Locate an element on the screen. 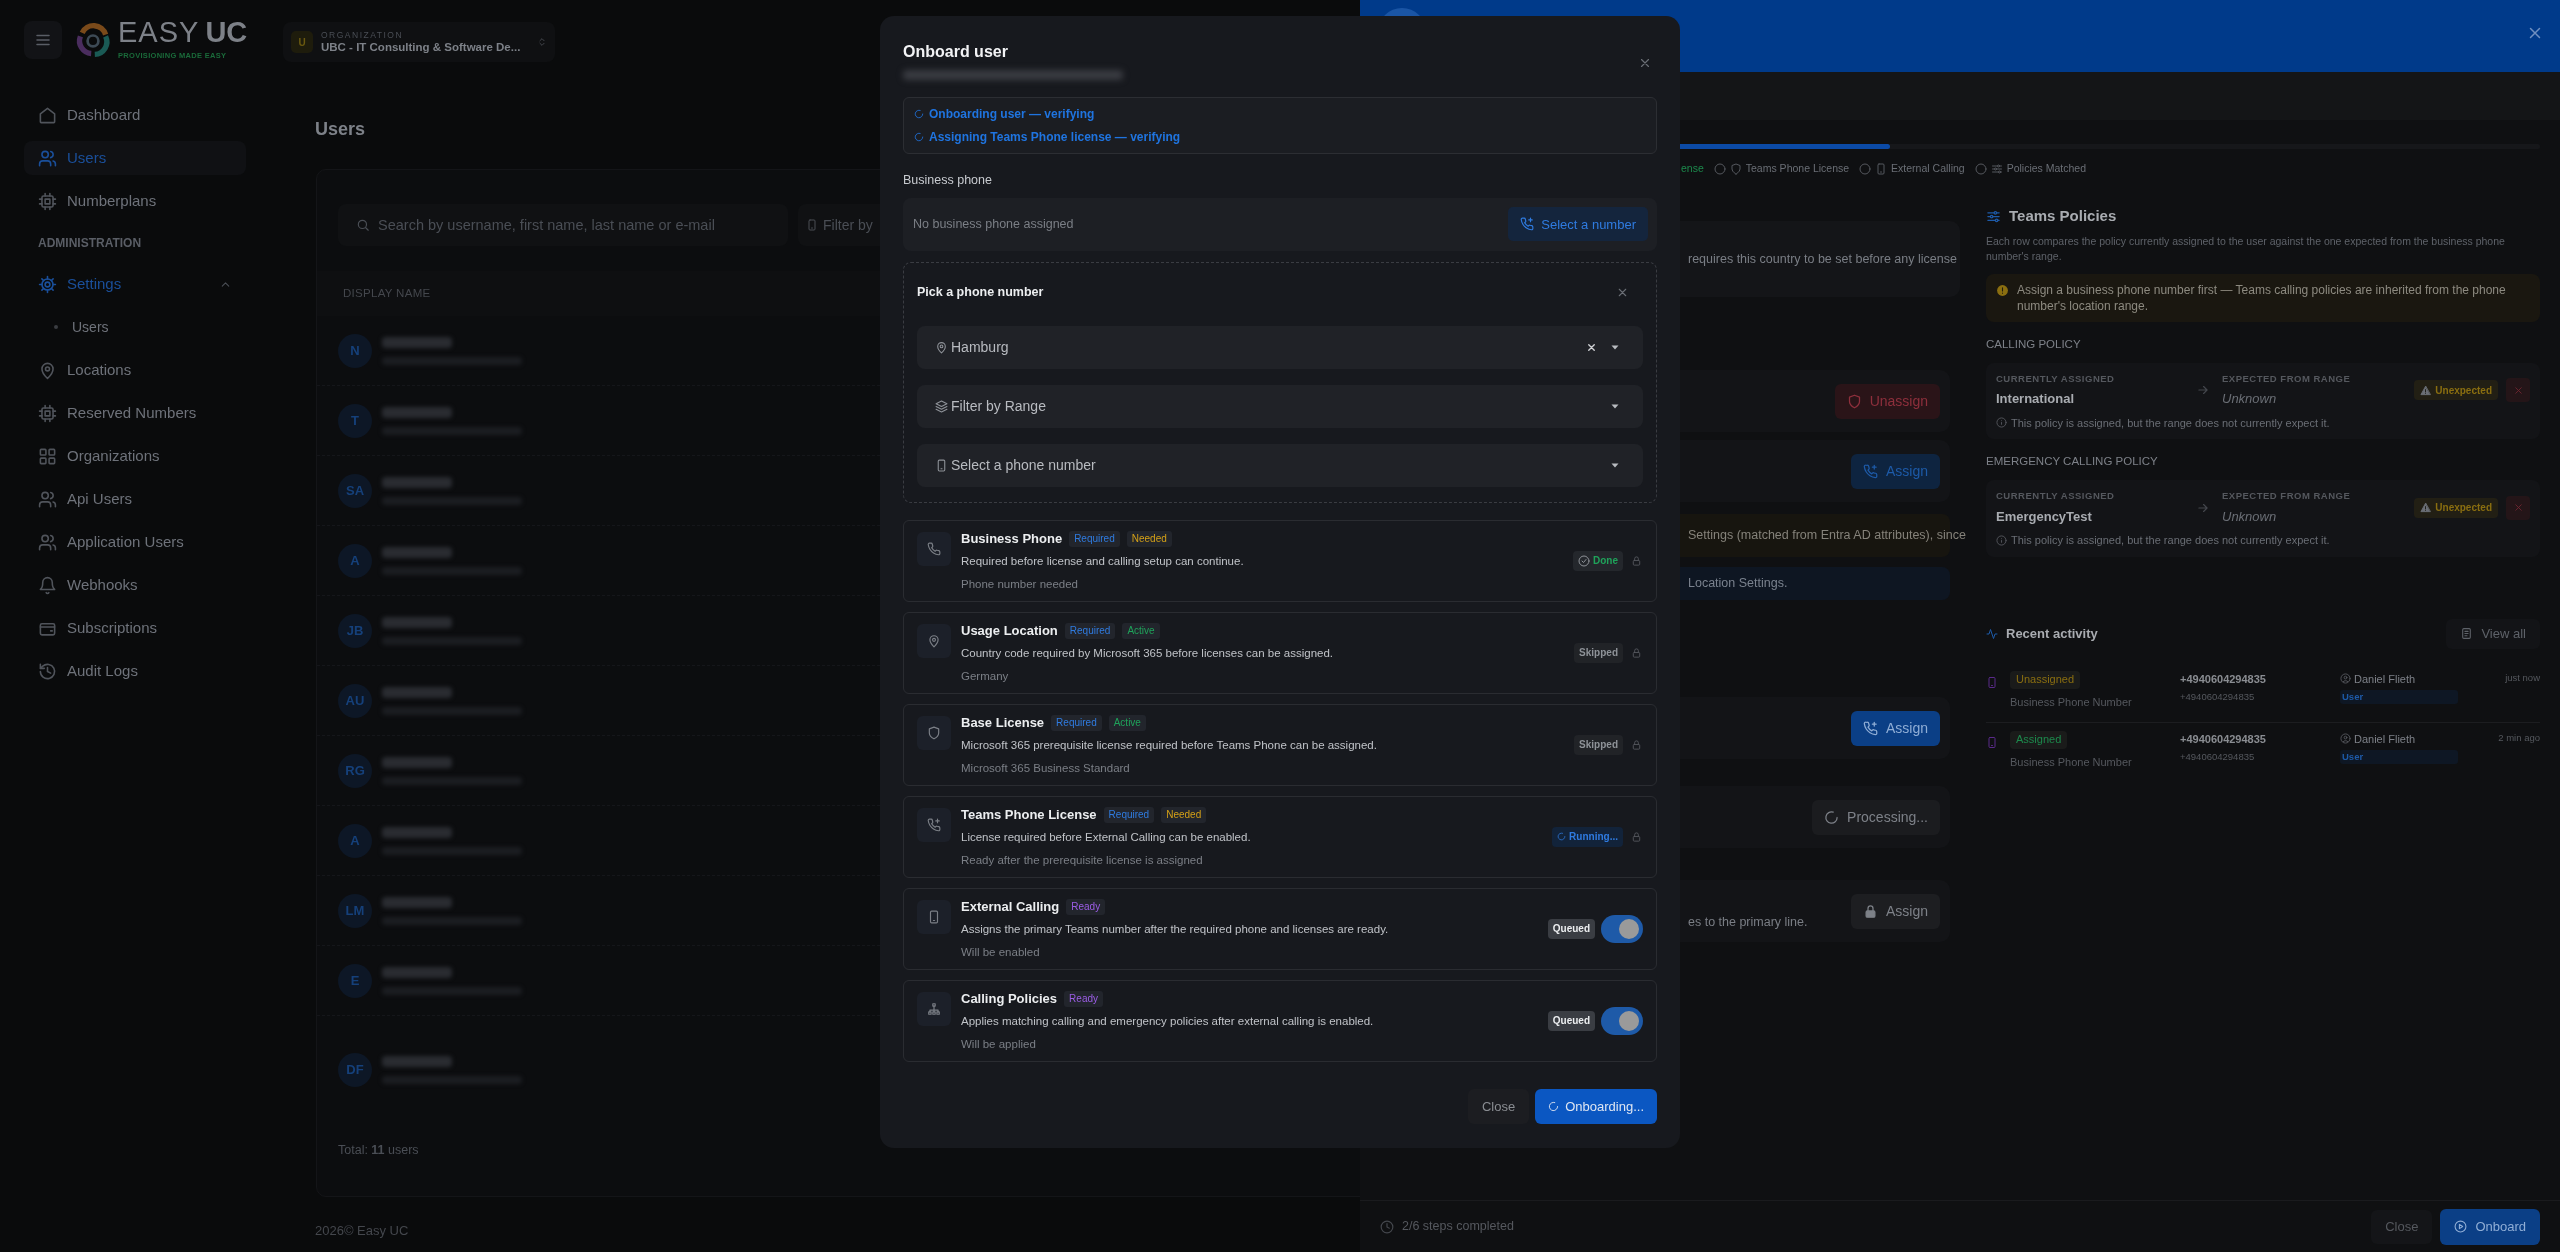 The height and width of the screenshot is (1252, 2560). sidebar-item: Numberplans is located at coordinates (135, 201).